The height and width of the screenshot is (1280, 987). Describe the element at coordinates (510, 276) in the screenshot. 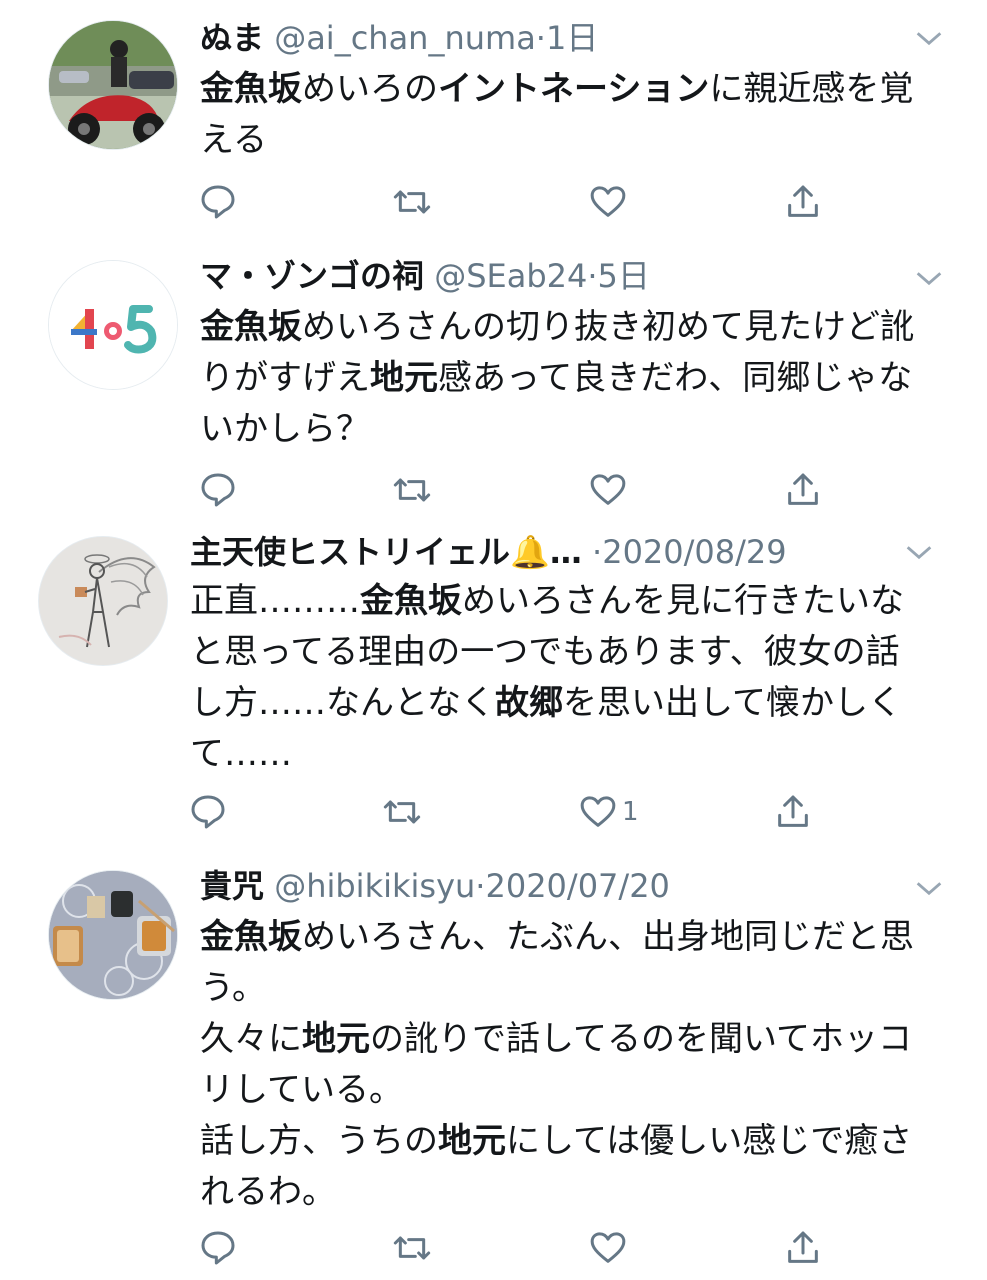

I see `author-handle: @SEab24` at that location.